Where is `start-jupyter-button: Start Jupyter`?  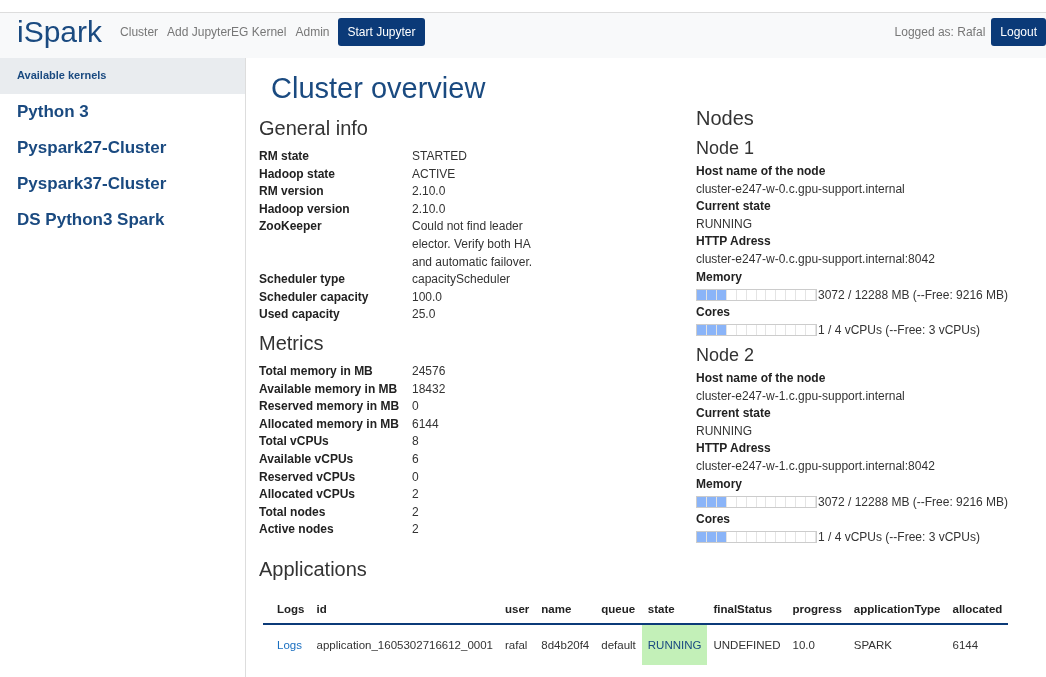 start-jupyter-button: Start Jupyter is located at coordinates (381, 31).